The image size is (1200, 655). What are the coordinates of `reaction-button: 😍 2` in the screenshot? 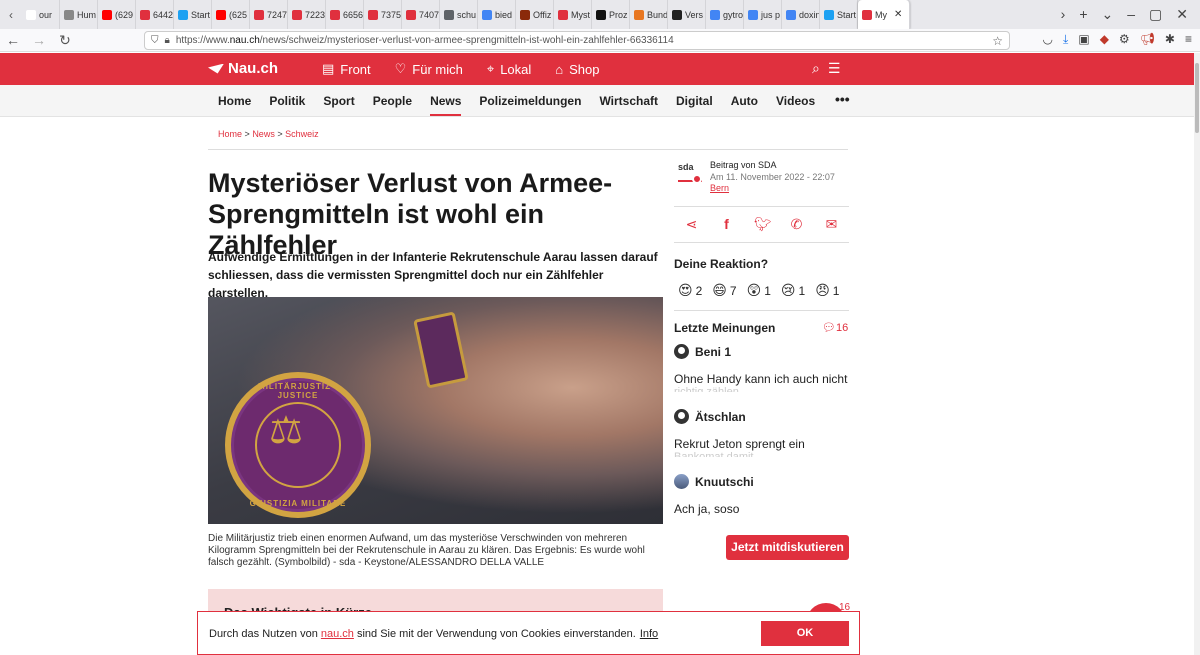 It's located at (690, 290).